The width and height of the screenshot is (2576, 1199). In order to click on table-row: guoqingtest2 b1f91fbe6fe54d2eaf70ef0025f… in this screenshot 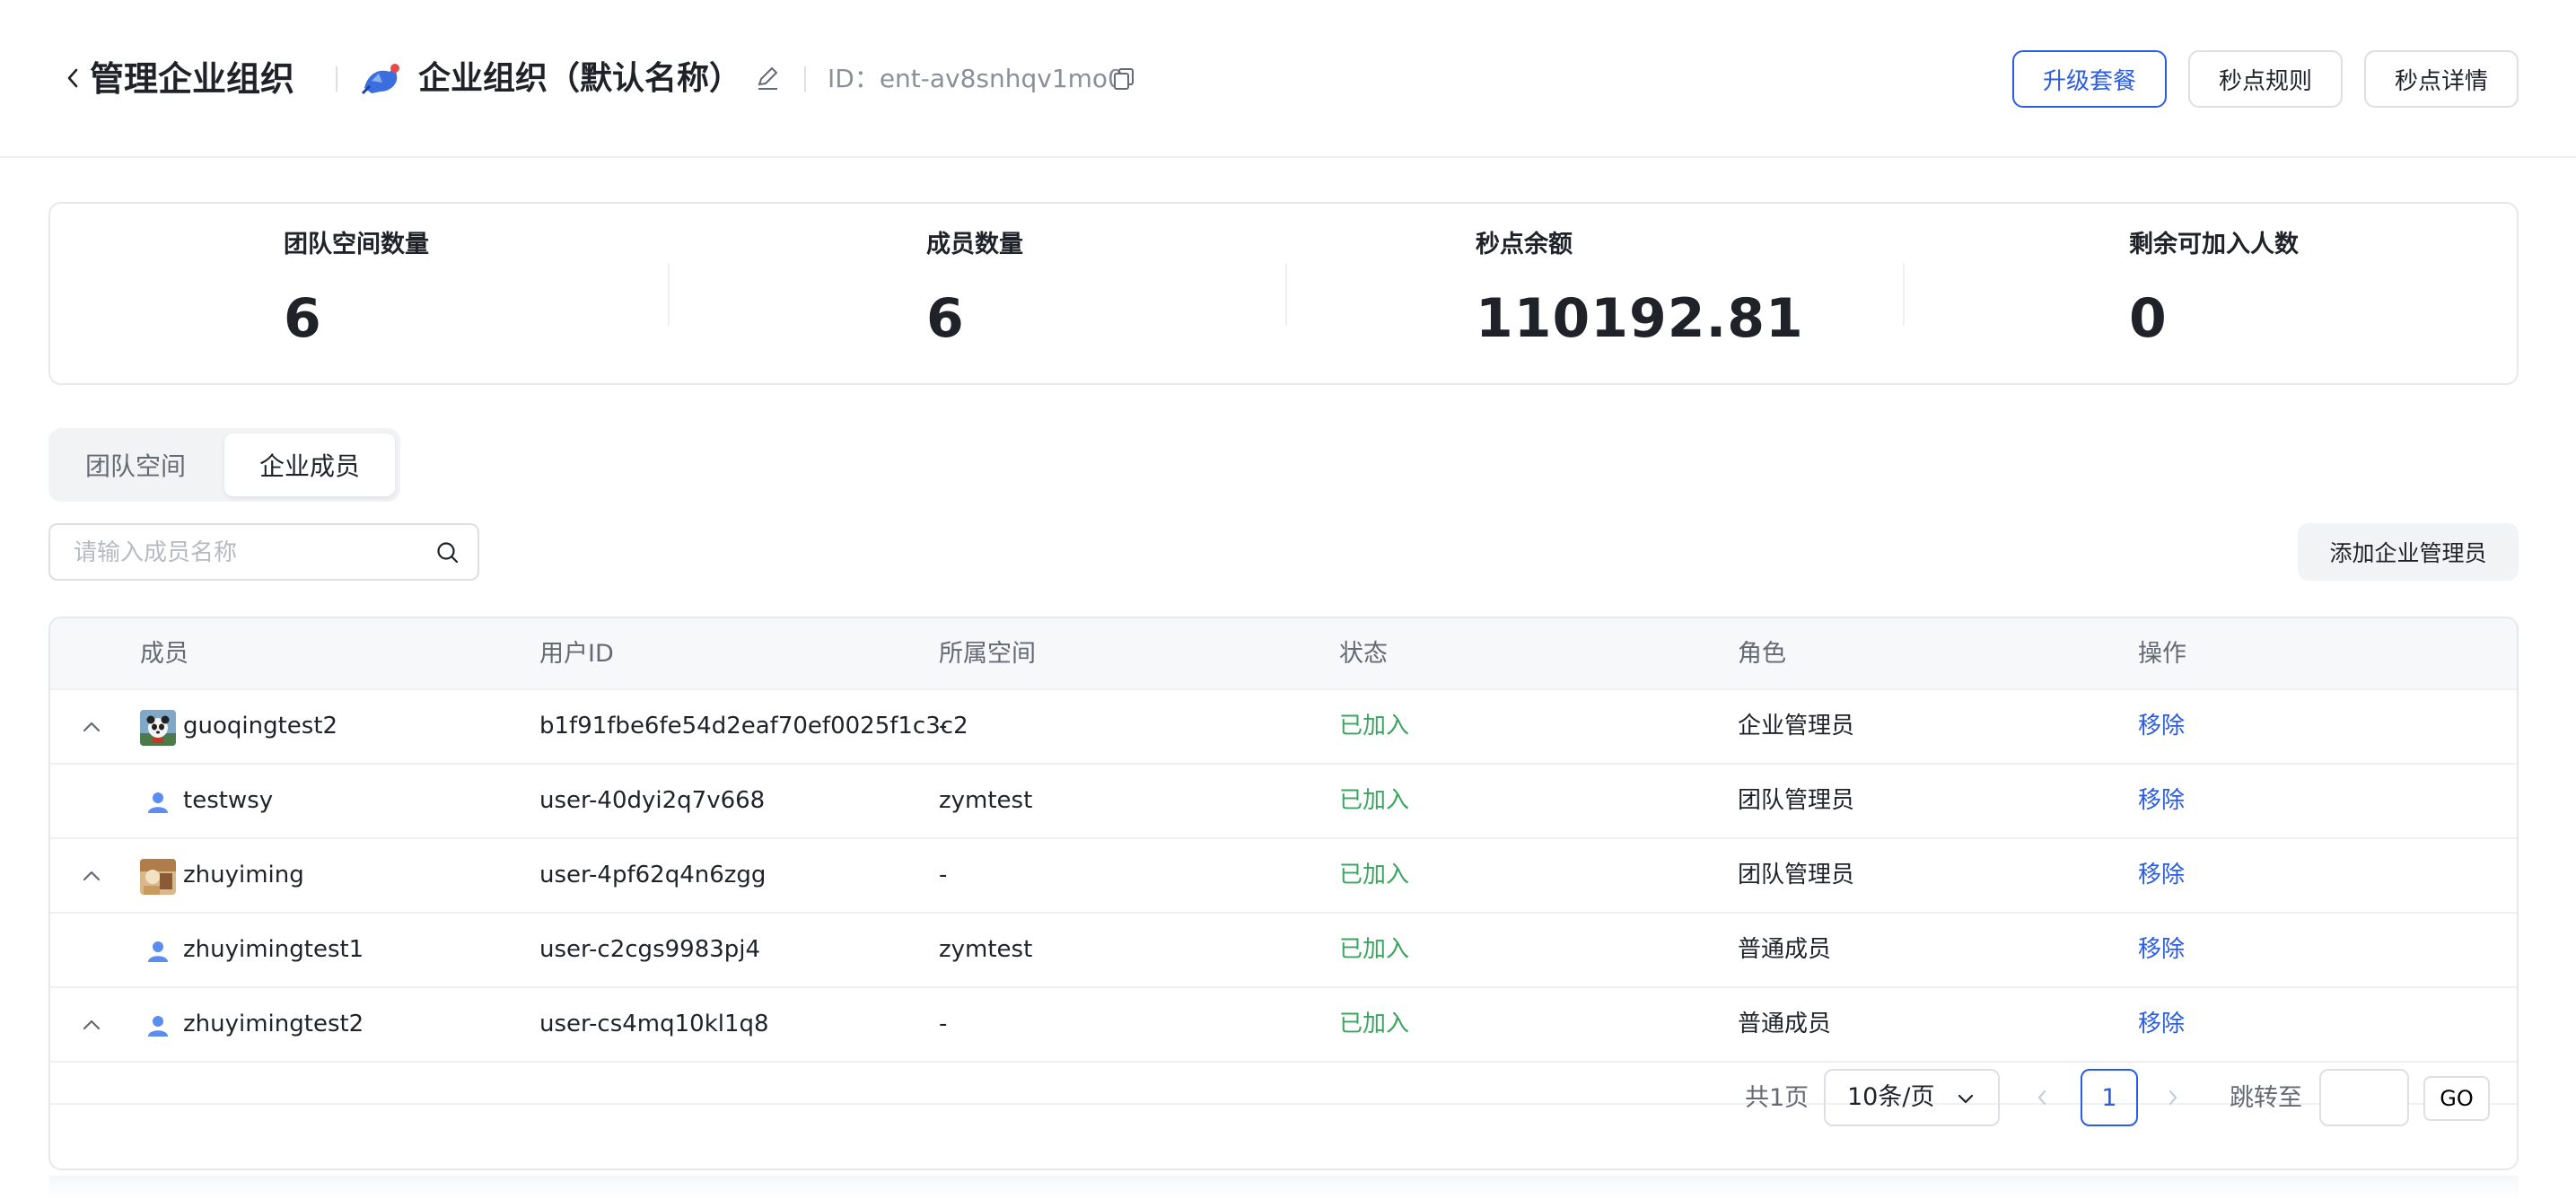, I will do `click(1283, 728)`.